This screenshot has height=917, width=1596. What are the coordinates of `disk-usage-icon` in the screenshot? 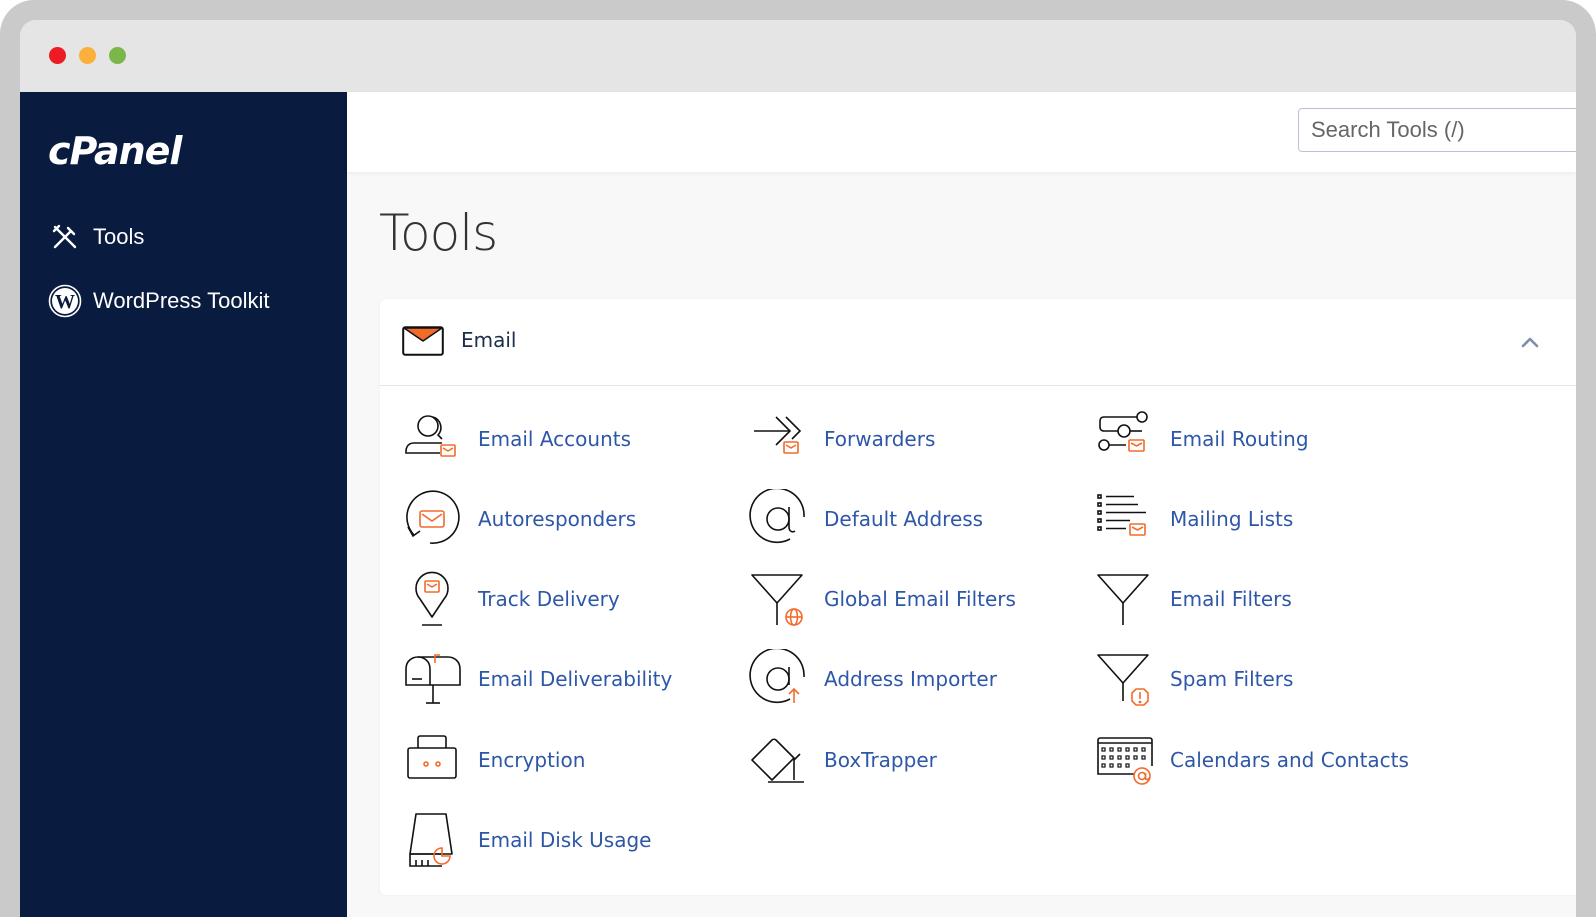 It's located at (431, 840).